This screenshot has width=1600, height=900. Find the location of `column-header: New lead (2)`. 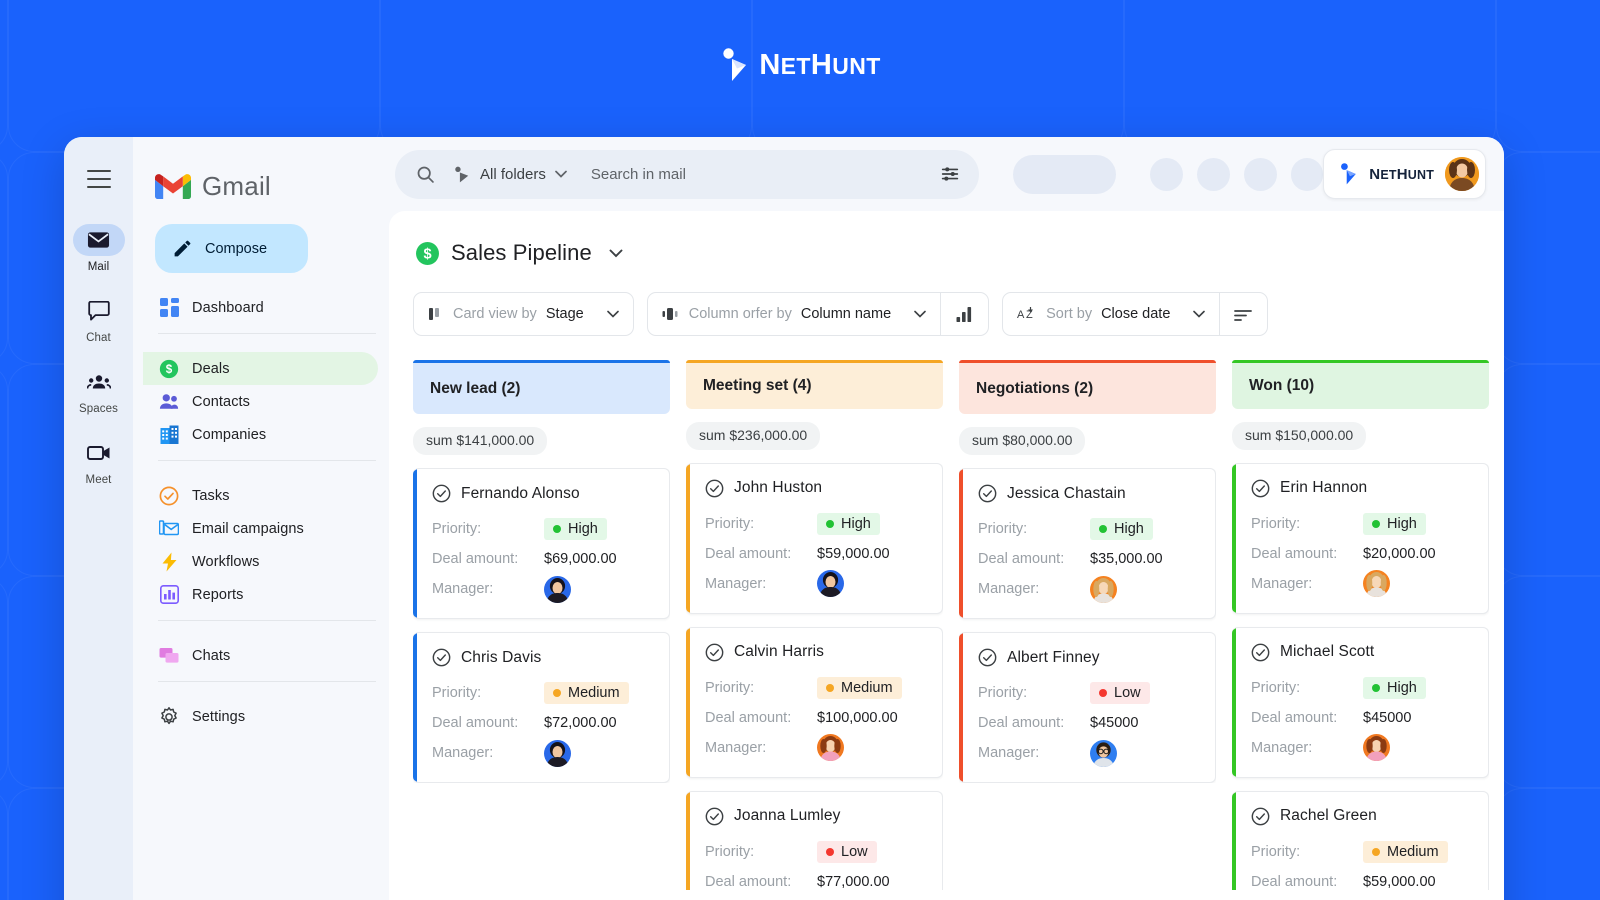

column-header: New lead (2) is located at coordinates (541, 387).